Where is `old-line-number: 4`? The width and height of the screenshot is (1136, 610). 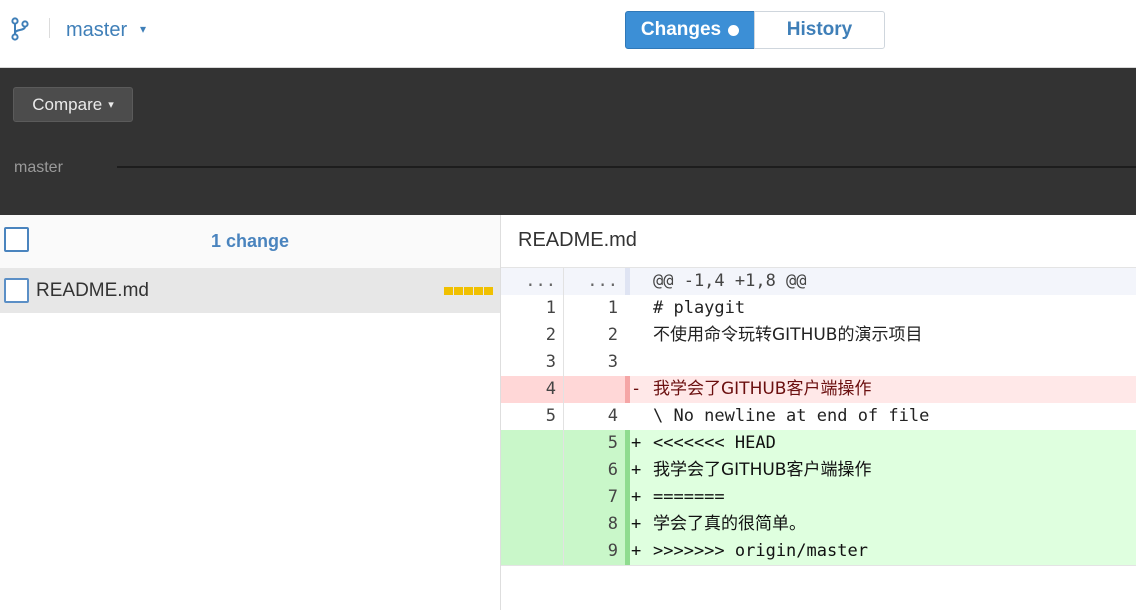
old-line-number: 4 is located at coordinates (532, 389).